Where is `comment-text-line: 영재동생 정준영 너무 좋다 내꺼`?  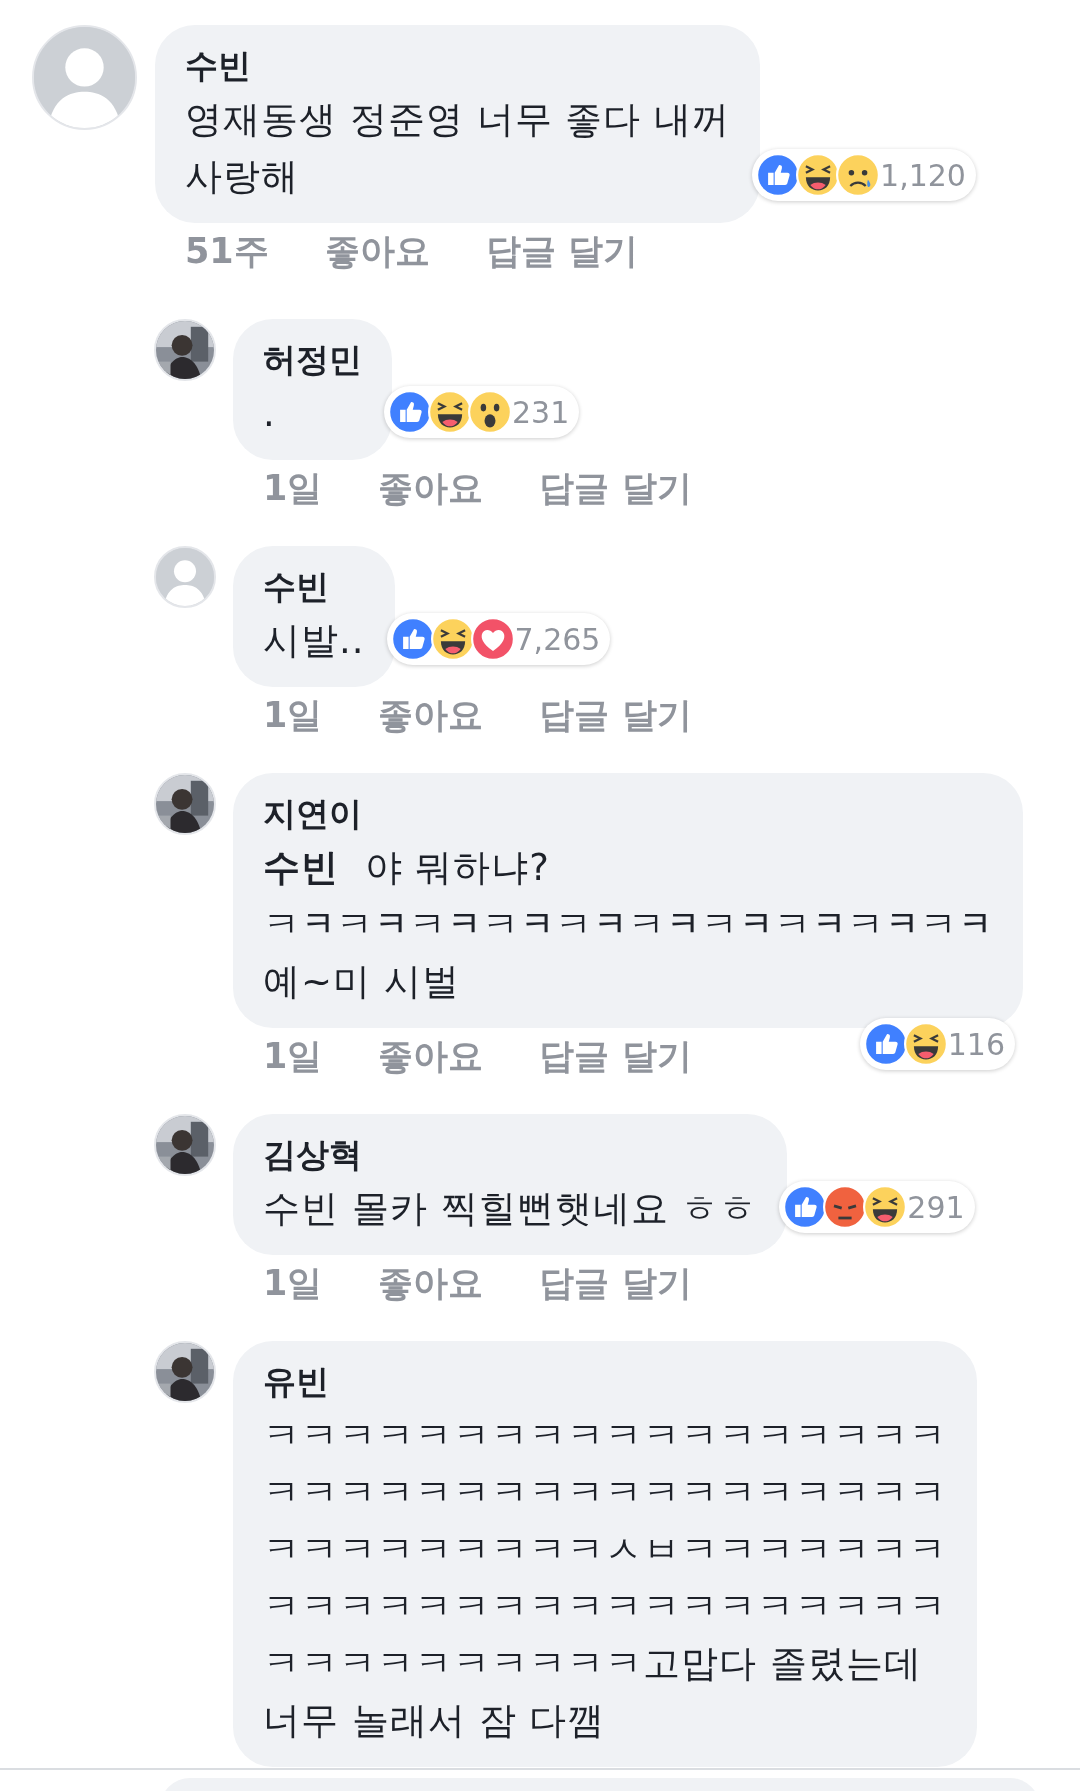 comment-text-line: 영재동생 정준영 너무 좋다 내꺼 is located at coordinates (458, 120).